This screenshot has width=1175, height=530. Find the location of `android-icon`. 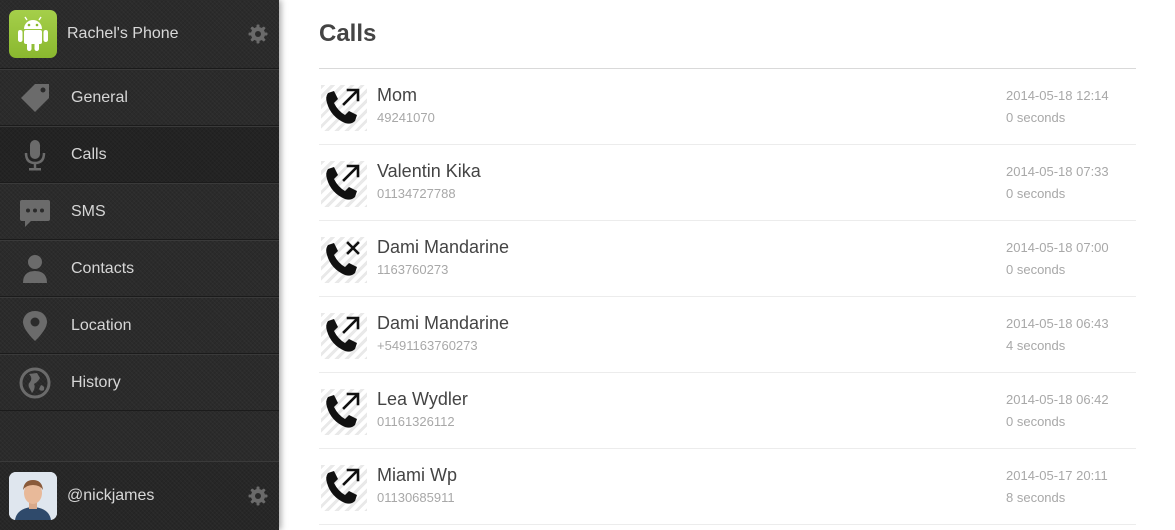

android-icon is located at coordinates (33, 34).